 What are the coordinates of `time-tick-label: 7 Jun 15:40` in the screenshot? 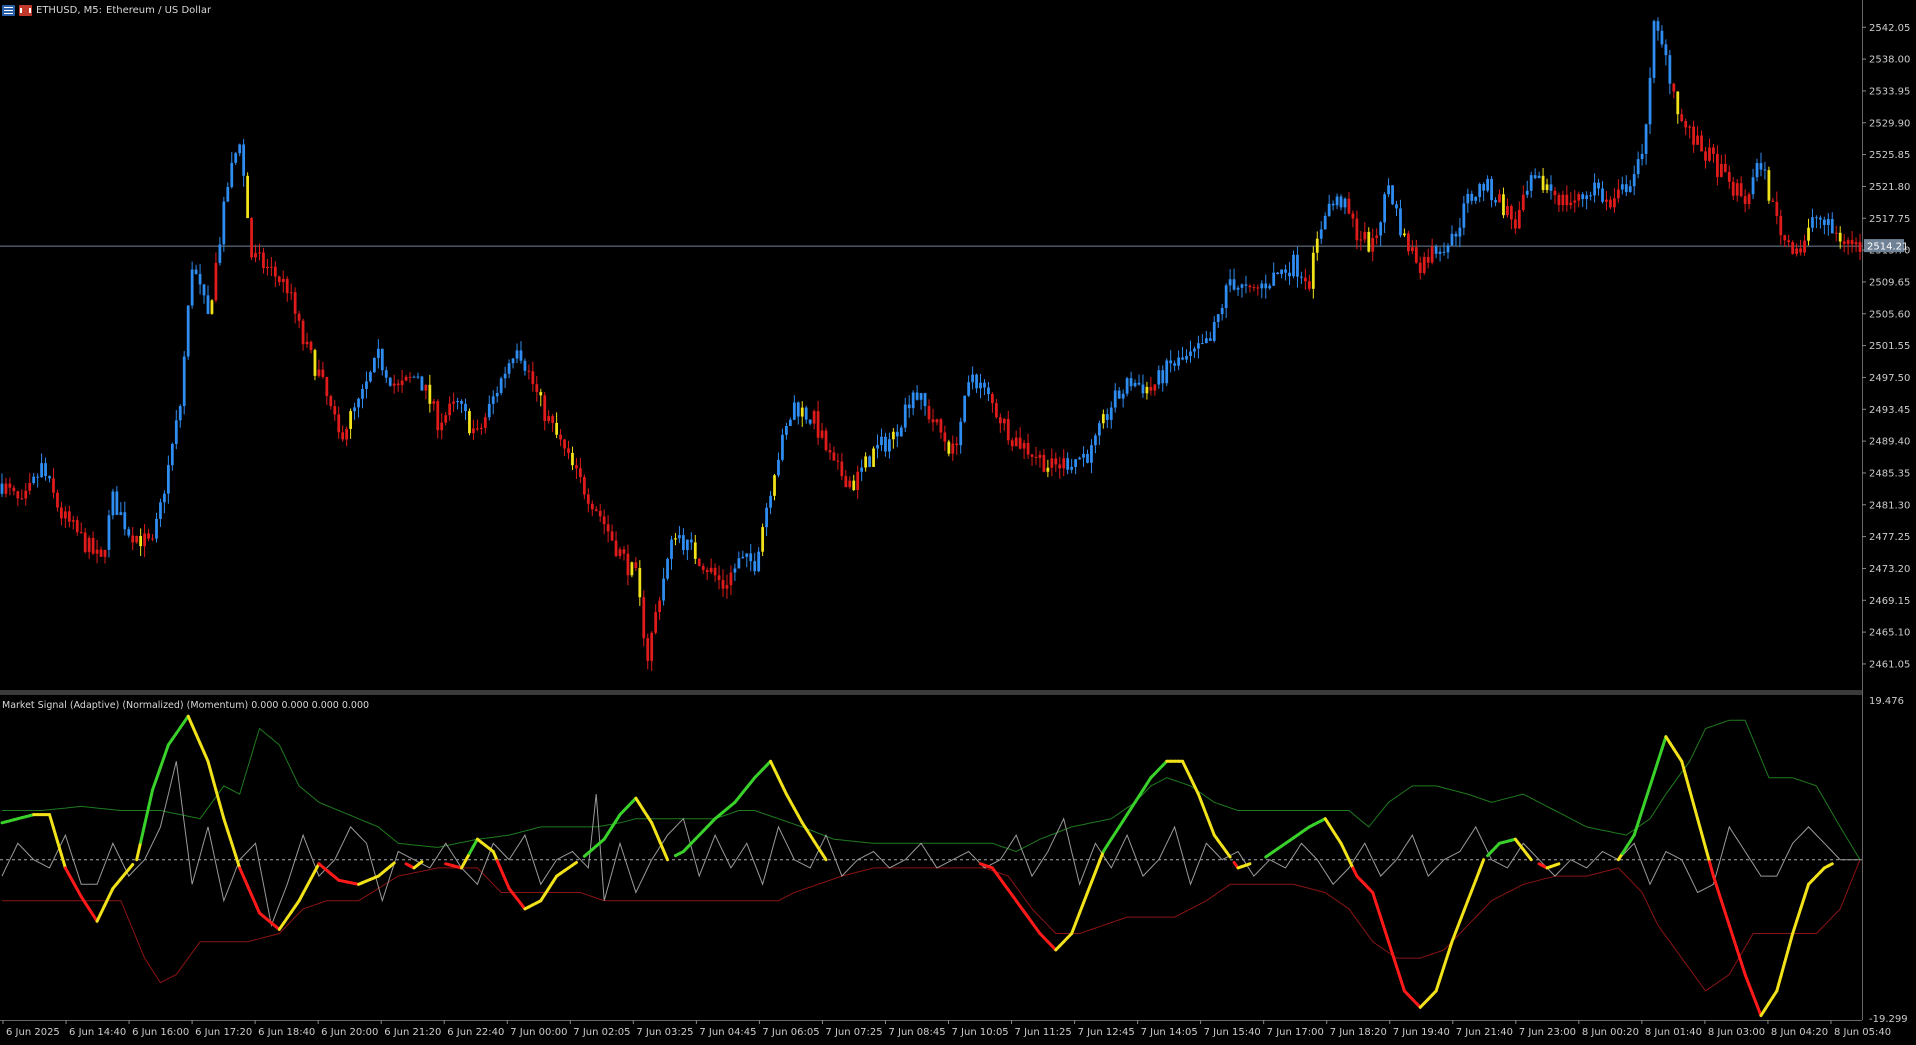 It's located at (1232, 1032).